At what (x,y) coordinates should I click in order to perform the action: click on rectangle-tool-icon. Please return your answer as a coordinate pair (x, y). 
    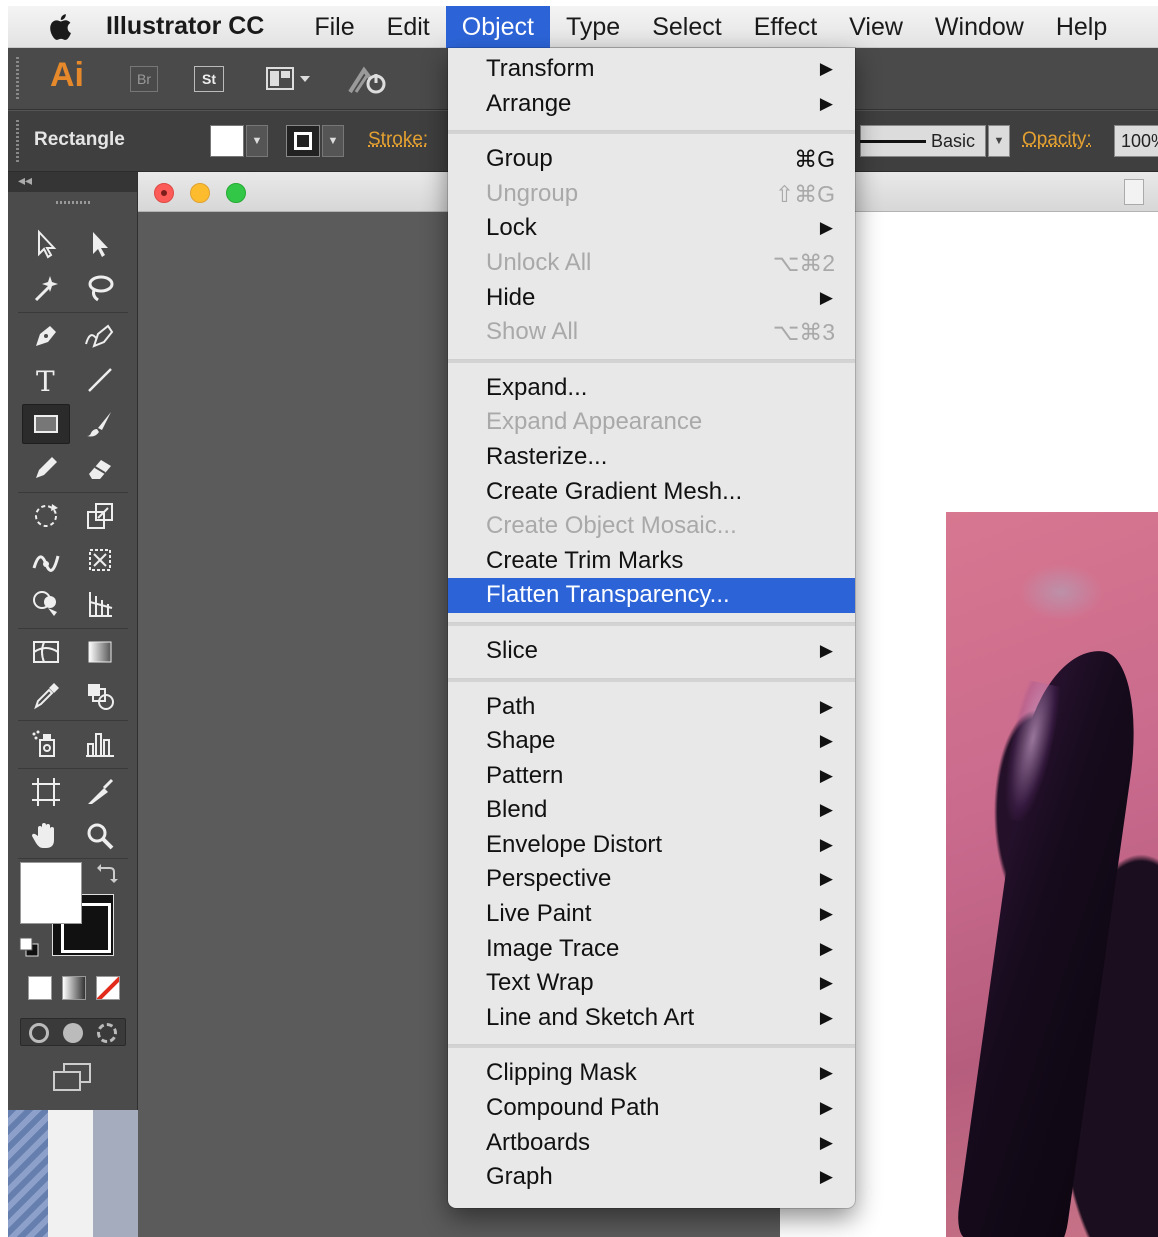
    Looking at the image, I should click on (46, 424).